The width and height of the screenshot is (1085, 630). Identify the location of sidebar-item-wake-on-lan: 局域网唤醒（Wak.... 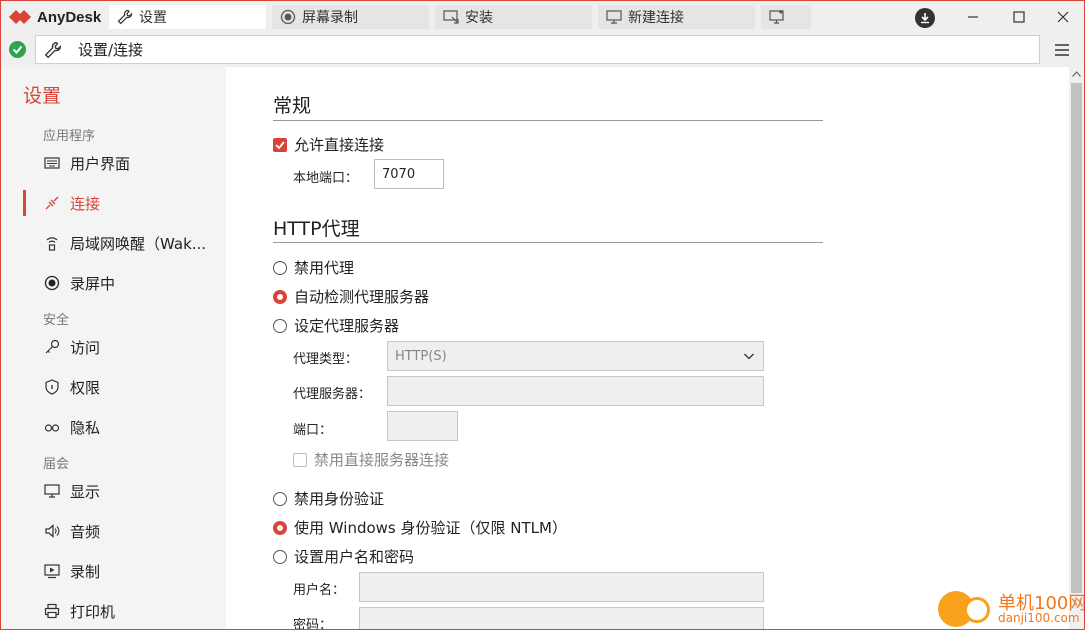
(123, 243).